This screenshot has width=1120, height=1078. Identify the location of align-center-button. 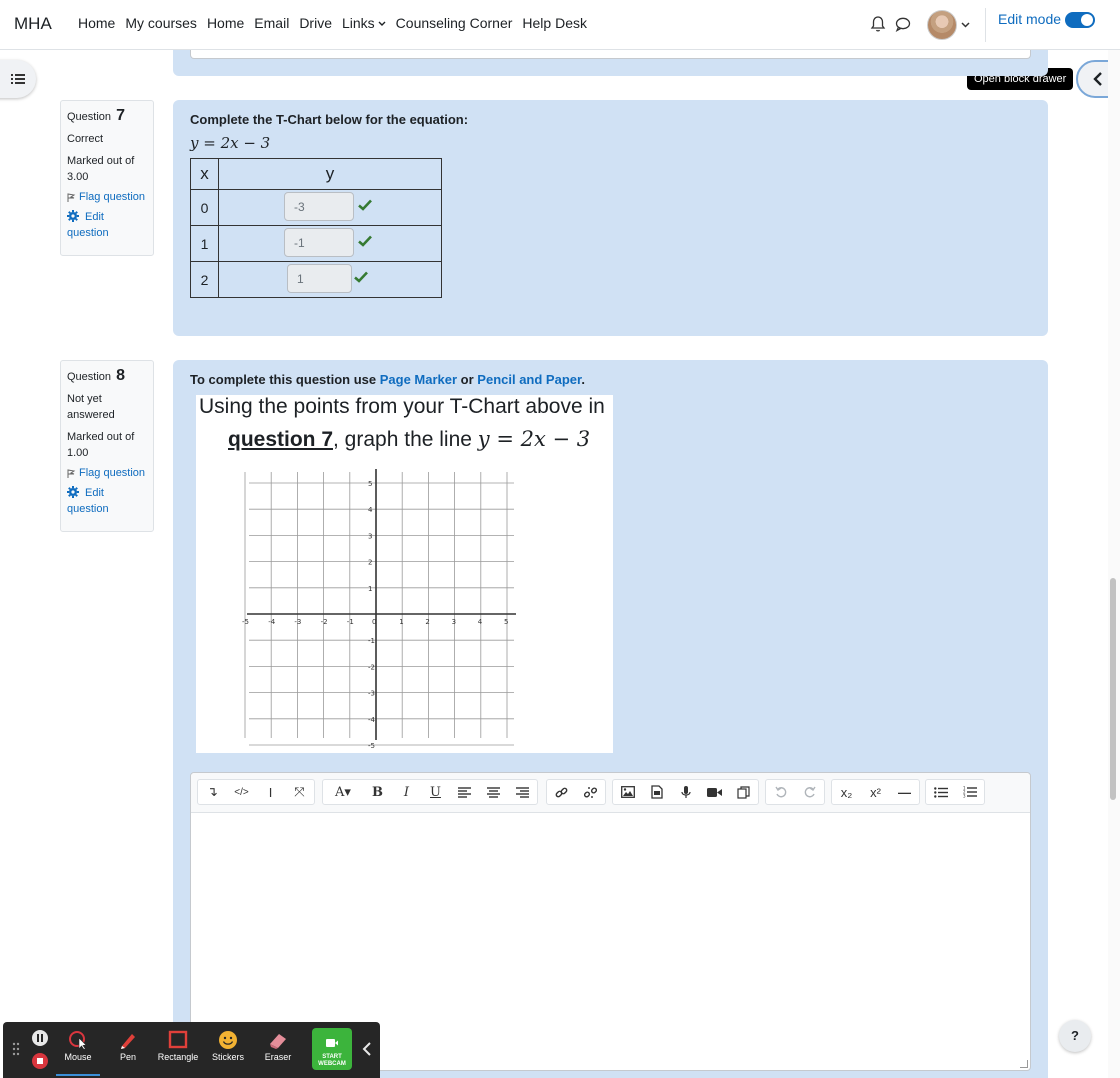
(493, 792).